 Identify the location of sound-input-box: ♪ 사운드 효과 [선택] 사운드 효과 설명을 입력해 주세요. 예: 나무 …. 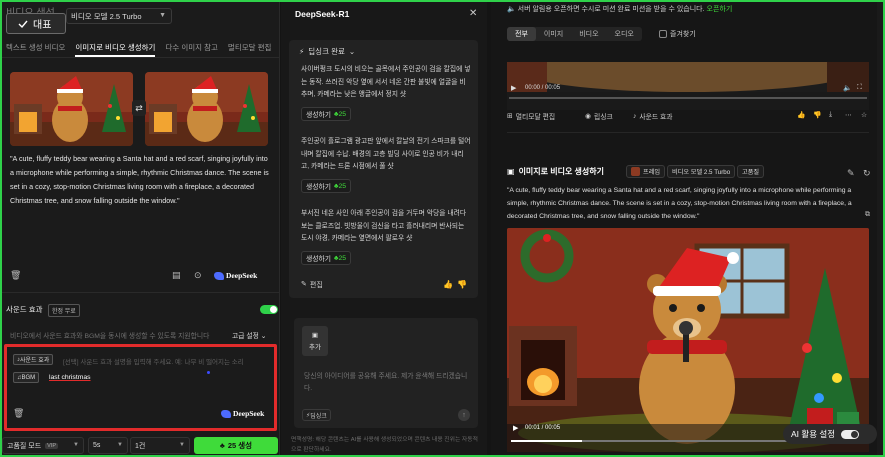
(140, 387).